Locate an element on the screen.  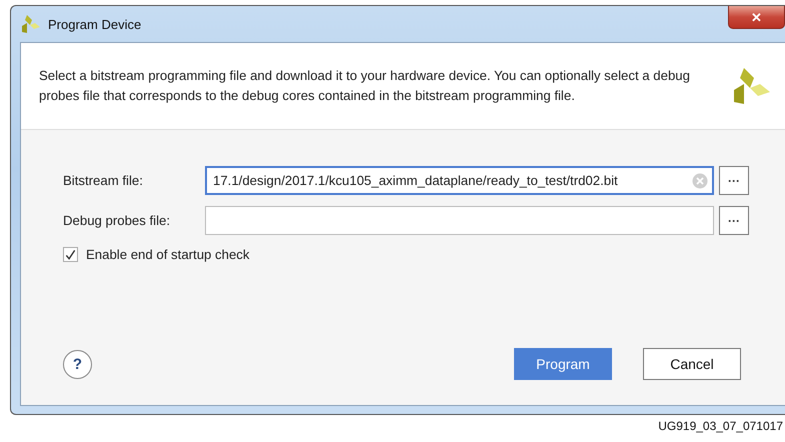
help-button: ? is located at coordinates (77, 364).